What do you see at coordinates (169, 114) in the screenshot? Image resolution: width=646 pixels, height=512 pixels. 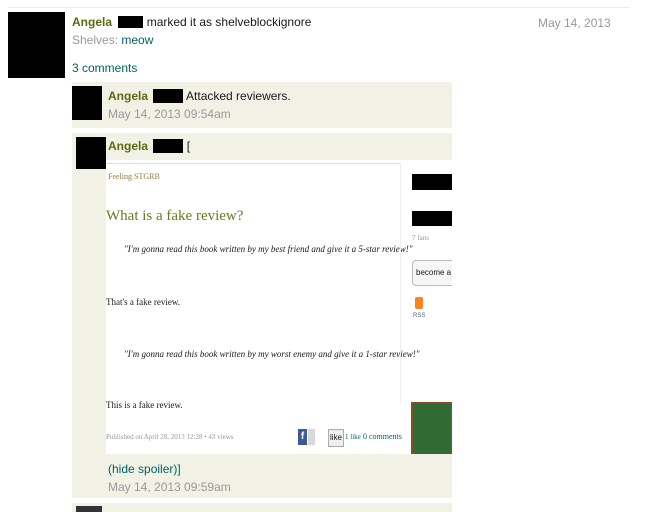 I see `comment-1-timestamp: May 14, 2013 09:54am` at bounding box center [169, 114].